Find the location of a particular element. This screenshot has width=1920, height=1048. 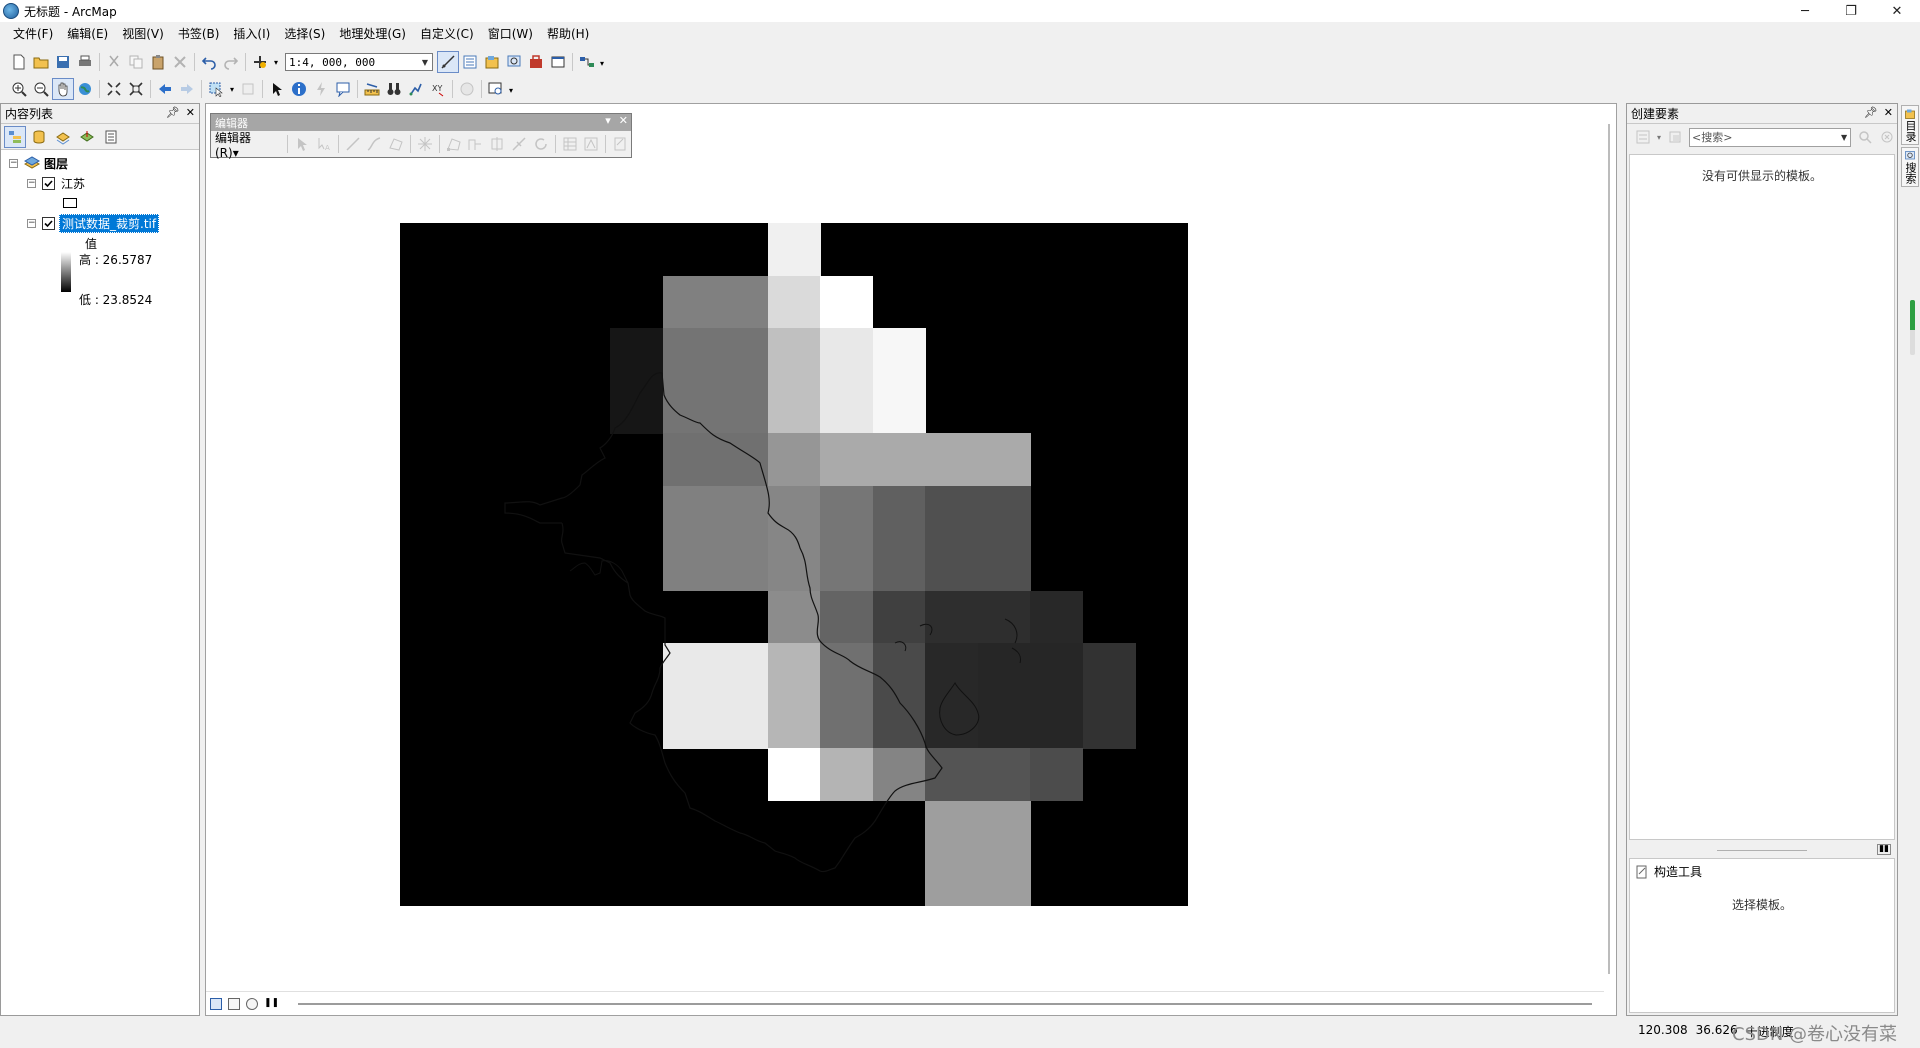

copy-icon is located at coordinates (136, 62).